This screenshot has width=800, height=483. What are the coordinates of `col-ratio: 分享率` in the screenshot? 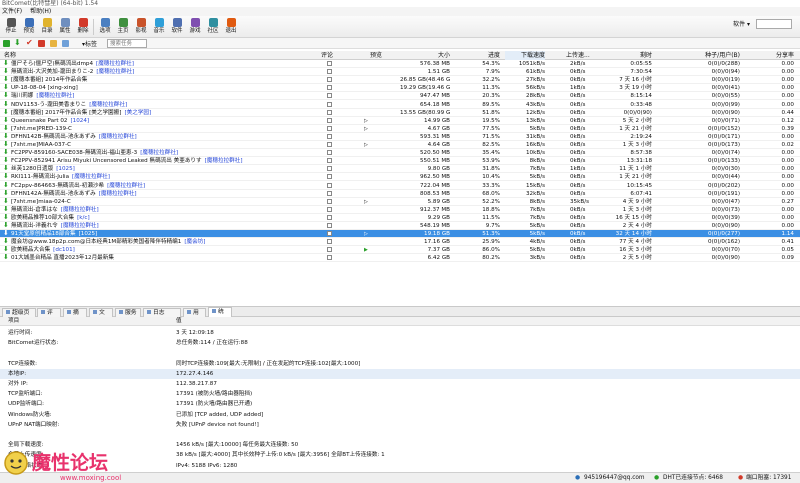 It's located at (772, 55).